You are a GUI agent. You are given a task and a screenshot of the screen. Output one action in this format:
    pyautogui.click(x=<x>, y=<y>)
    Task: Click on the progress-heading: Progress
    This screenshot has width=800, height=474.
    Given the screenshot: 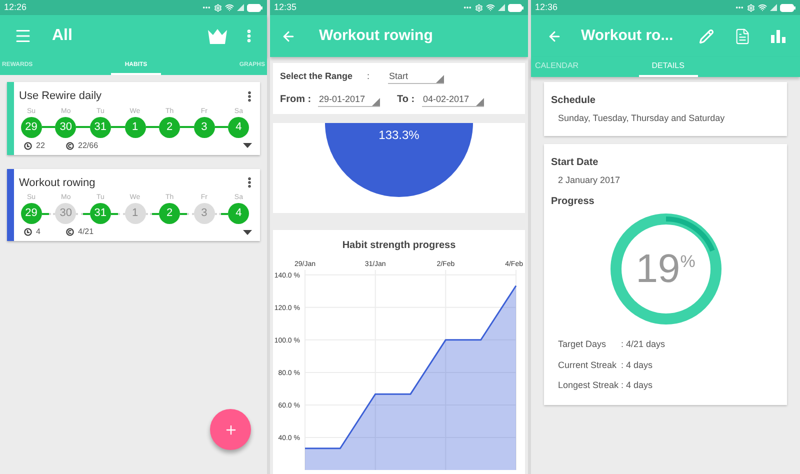 What is the action you would take?
    pyautogui.click(x=573, y=202)
    